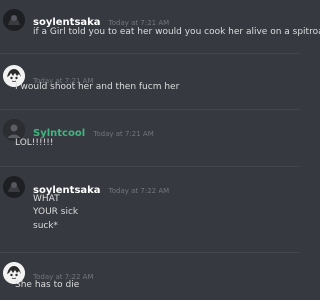 The height and width of the screenshot is (300, 320). What do you see at coordinates (46, 199) in the screenshot?
I see `message-text: WHAT` at bounding box center [46, 199].